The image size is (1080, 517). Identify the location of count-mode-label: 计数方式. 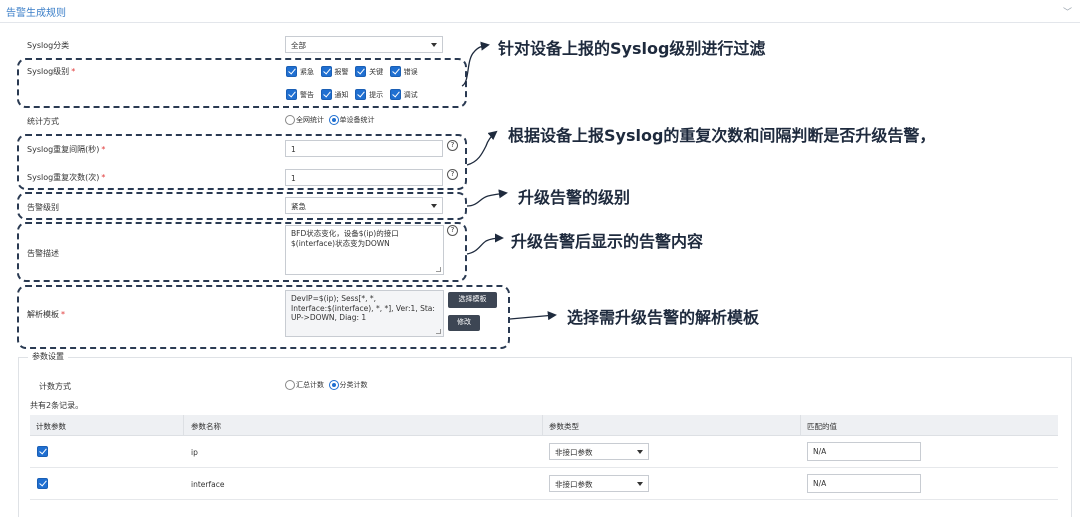
(55, 386).